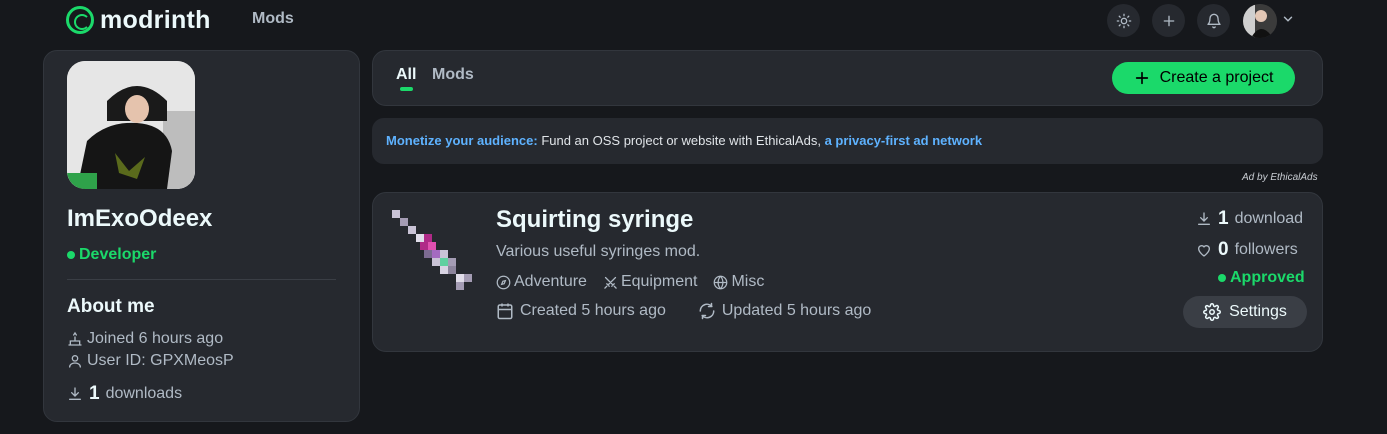  I want to click on modrinth-logo: modrinth, so click(138, 20).